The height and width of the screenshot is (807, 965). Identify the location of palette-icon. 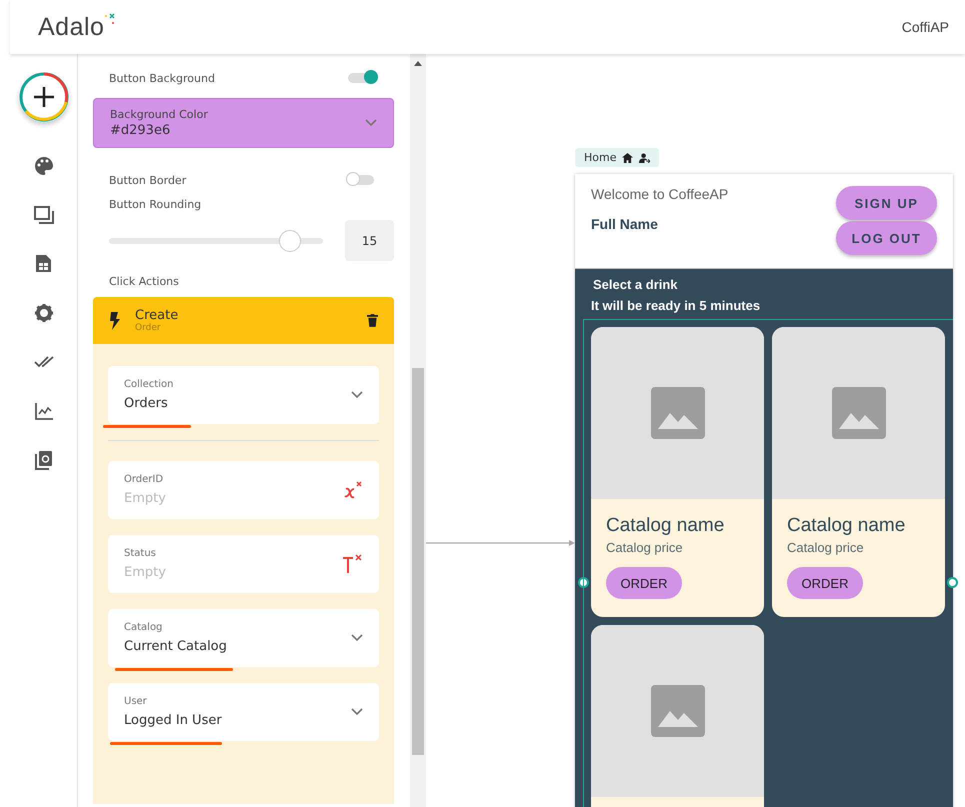
(44, 166).